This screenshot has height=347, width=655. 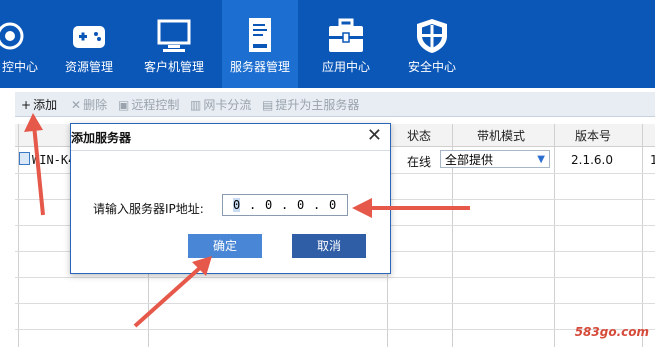 I want to click on shield-icon, so click(x=432, y=36).